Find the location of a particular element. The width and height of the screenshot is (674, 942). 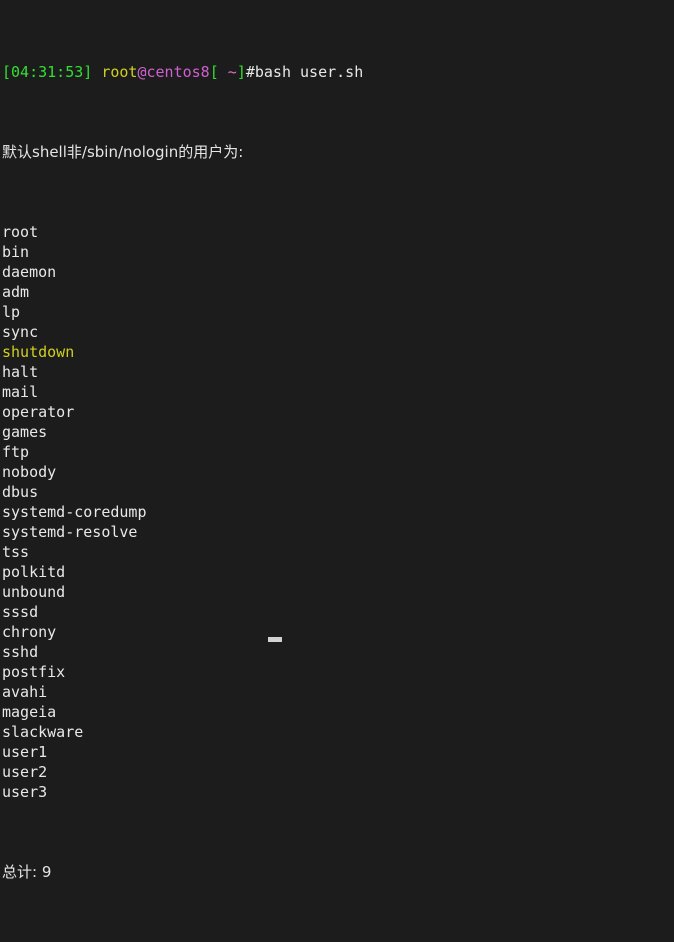

prompt-hash-symbol: # is located at coordinates (250, 72).